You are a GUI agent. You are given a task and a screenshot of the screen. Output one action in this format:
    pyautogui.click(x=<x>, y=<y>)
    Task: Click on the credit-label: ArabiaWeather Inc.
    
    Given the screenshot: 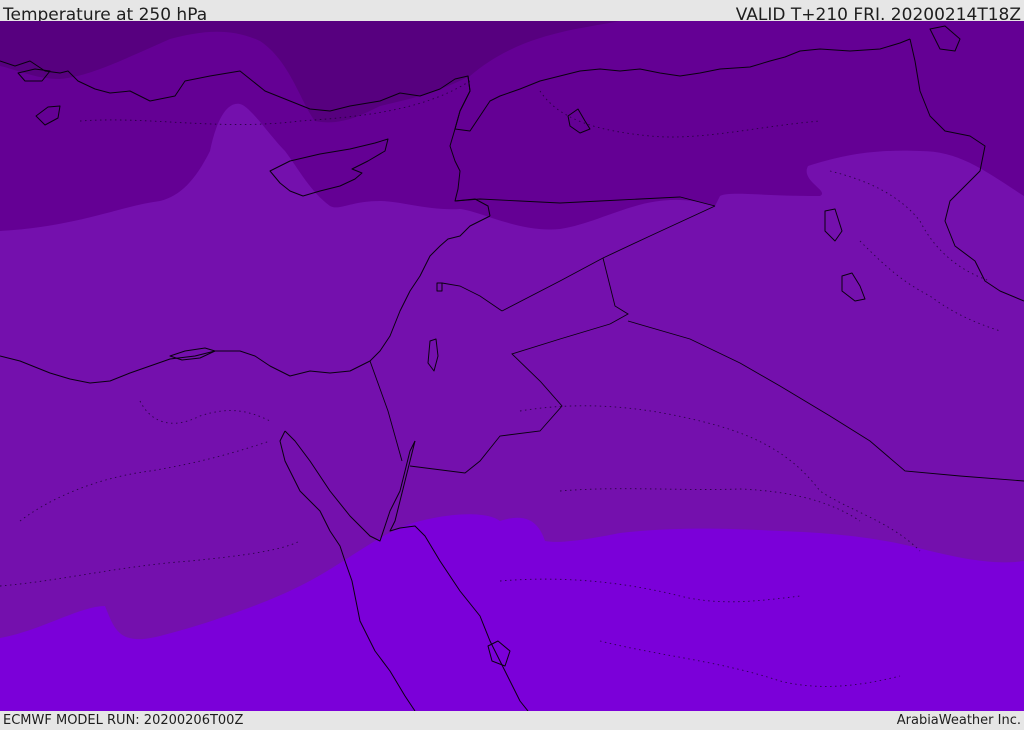 What is the action you would take?
    pyautogui.click(x=958, y=720)
    